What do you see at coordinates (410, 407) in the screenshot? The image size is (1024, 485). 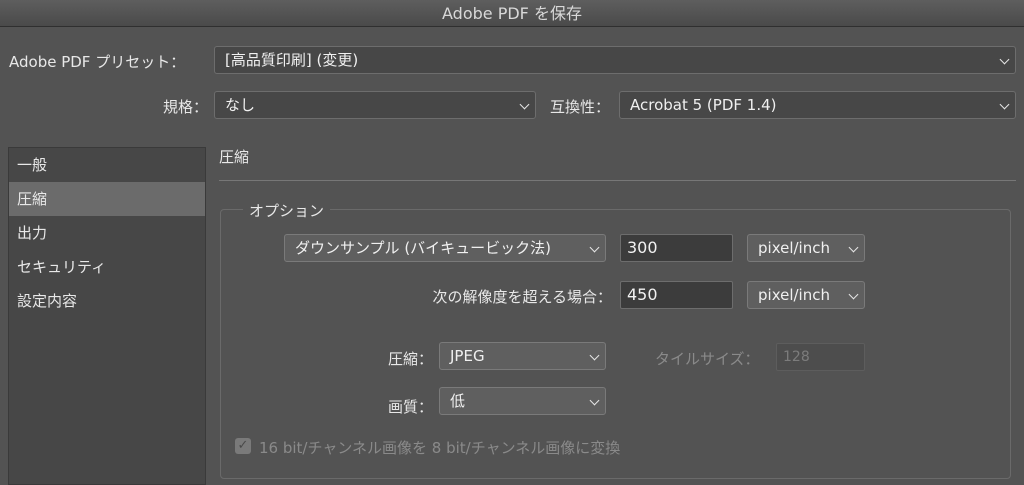 I see `quality-label: 画質：` at bounding box center [410, 407].